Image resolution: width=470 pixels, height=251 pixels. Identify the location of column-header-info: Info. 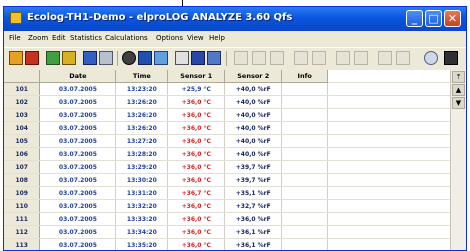
(305, 76).